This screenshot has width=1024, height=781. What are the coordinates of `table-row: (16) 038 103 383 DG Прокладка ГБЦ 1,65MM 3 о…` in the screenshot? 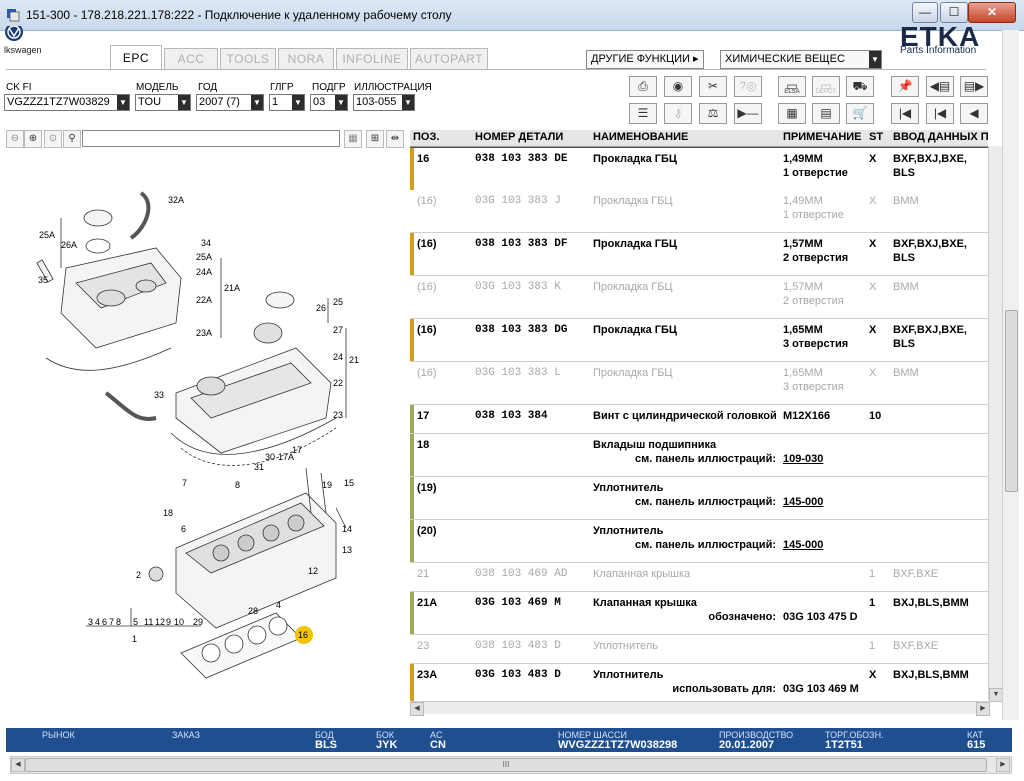 It's located at (699, 340).